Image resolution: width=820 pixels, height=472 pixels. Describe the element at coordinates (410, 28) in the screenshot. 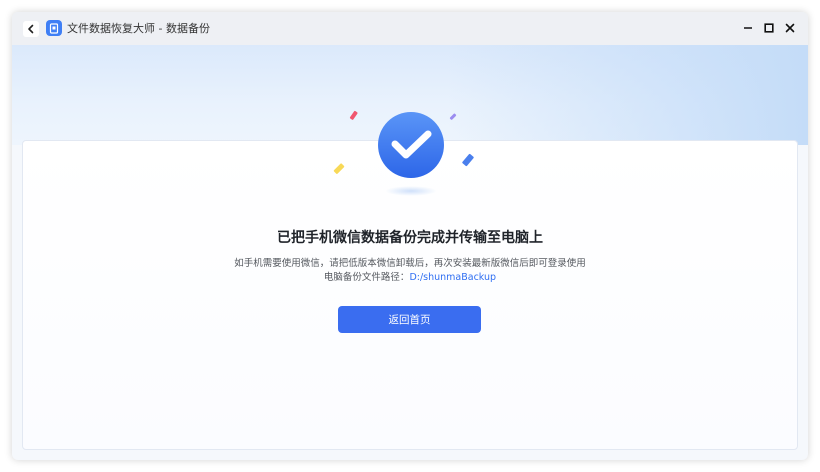

I see `title-bar: 文件数据恢复大师 - 数据备份` at that location.